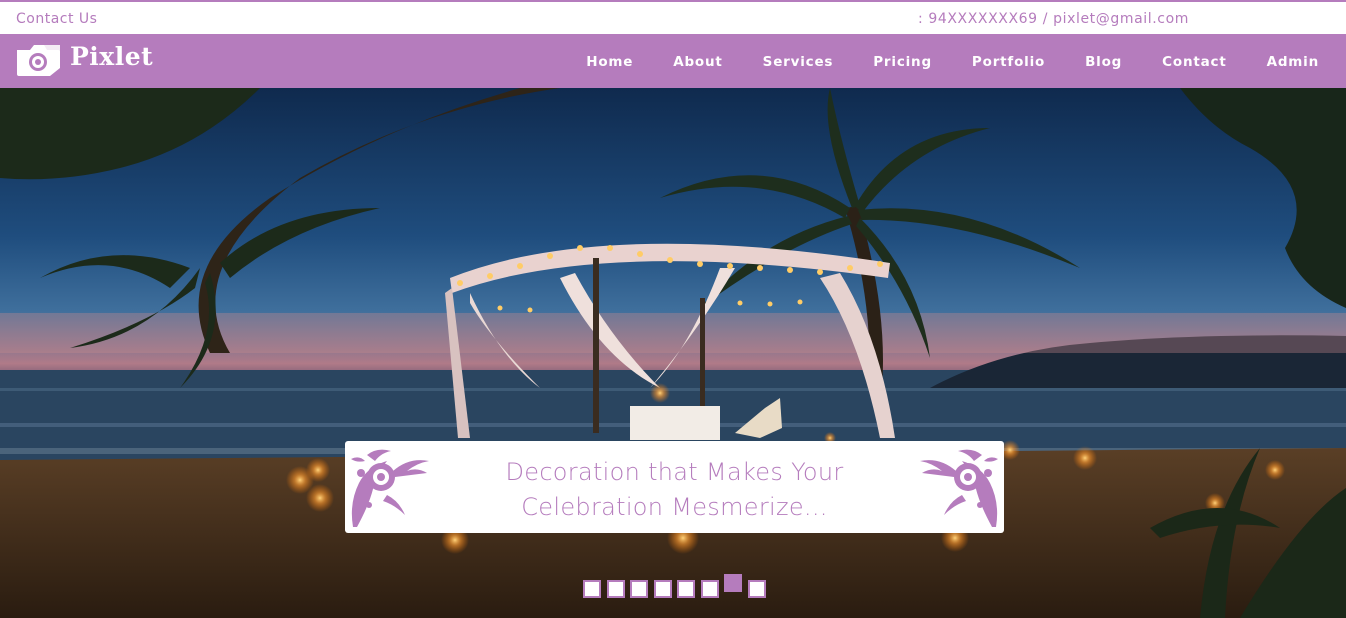  I want to click on nav-item-home: Home, so click(609, 62).